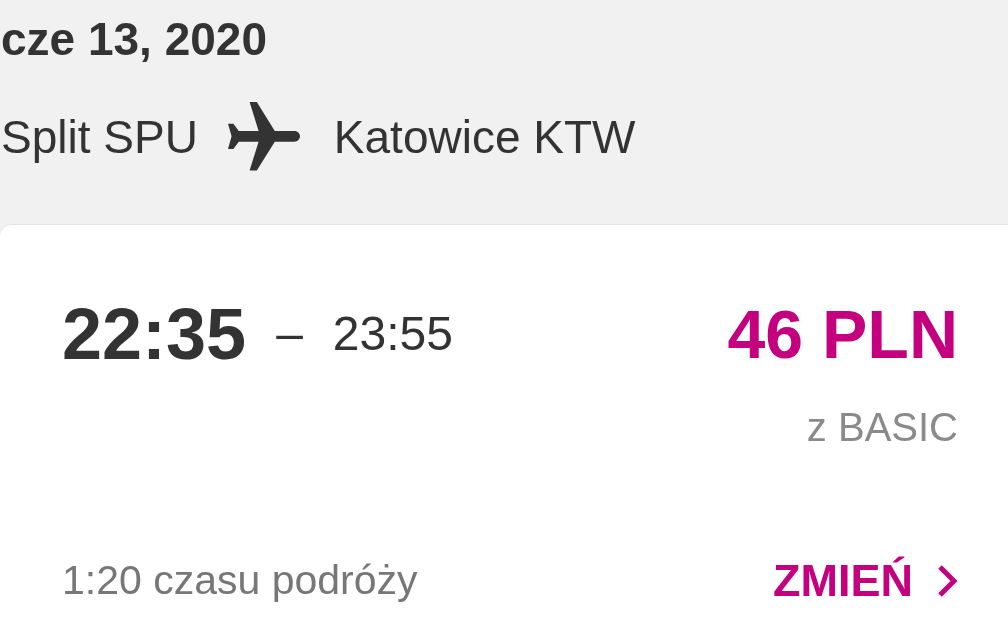 This screenshot has height=617, width=1008. Describe the element at coordinates (263, 137) in the screenshot. I see `airplane-icon` at that location.